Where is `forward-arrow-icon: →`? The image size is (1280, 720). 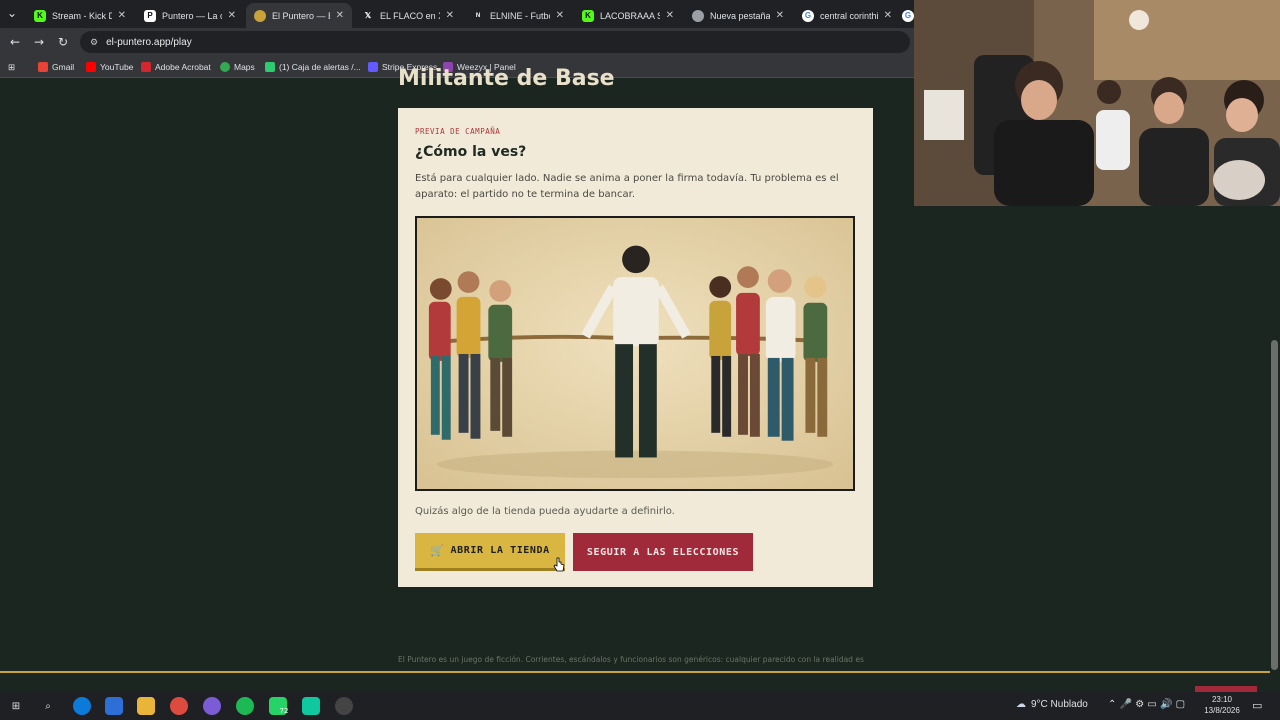
forward-arrow-icon: → is located at coordinates (39, 42).